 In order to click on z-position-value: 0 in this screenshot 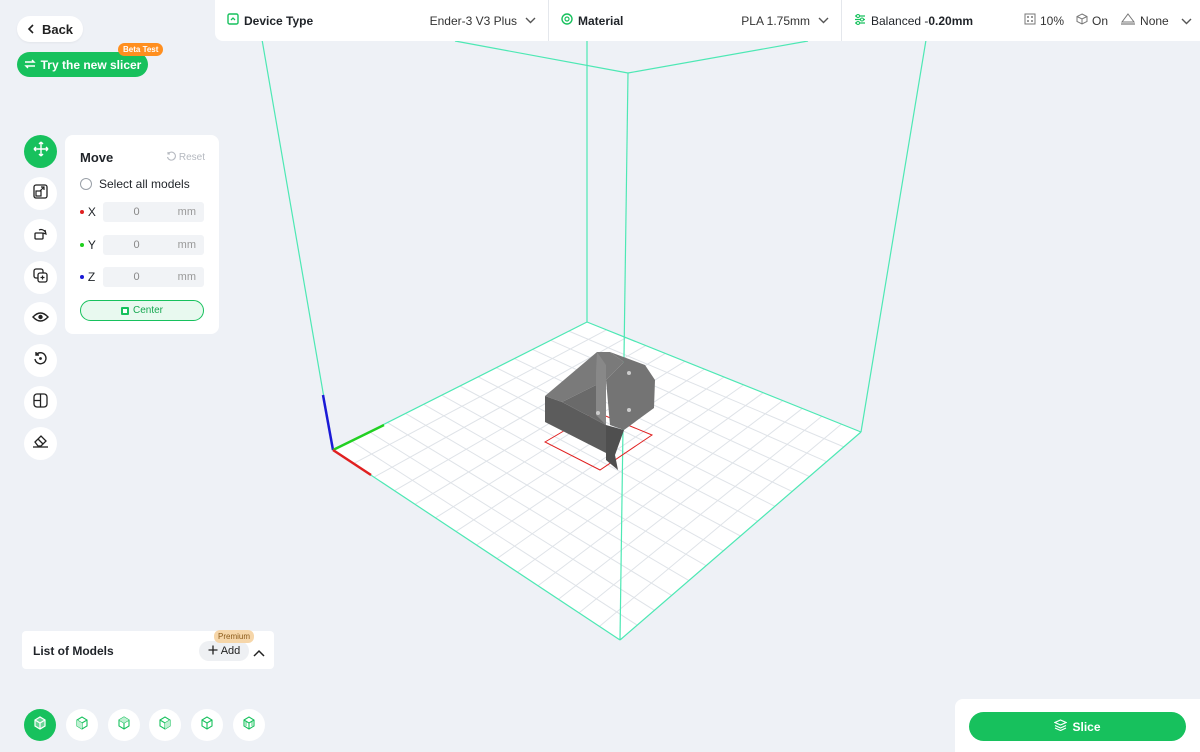, I will do `click(136, 277)`.